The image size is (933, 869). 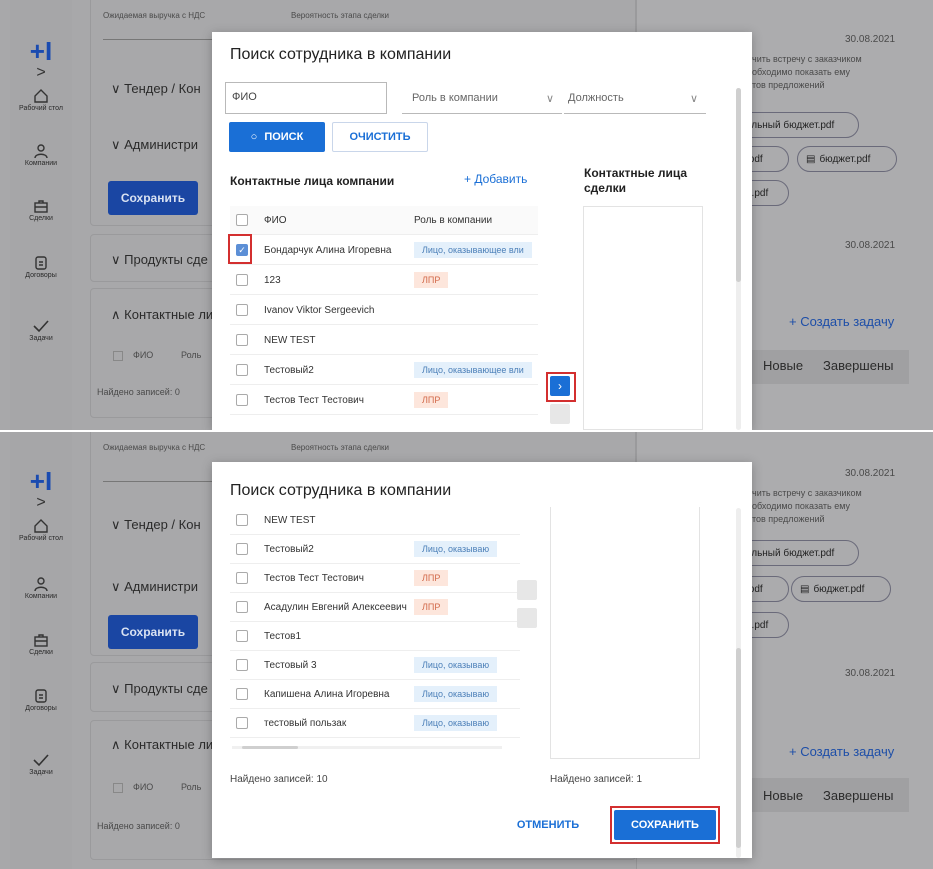 What do you see at coordinates (495, 179) in the screenshot?
I see `add-contact-button: + Добавить` at bounding box center [495, 179].